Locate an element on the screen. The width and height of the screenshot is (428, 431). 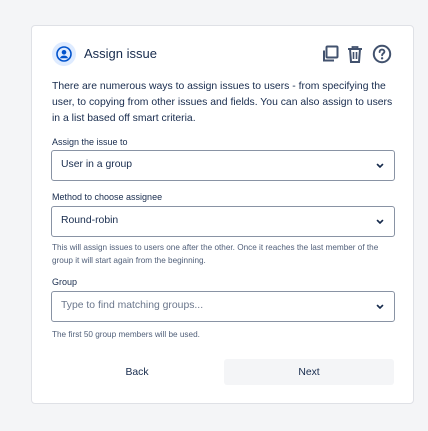
trash-icon is located at coordinates (355, 54).